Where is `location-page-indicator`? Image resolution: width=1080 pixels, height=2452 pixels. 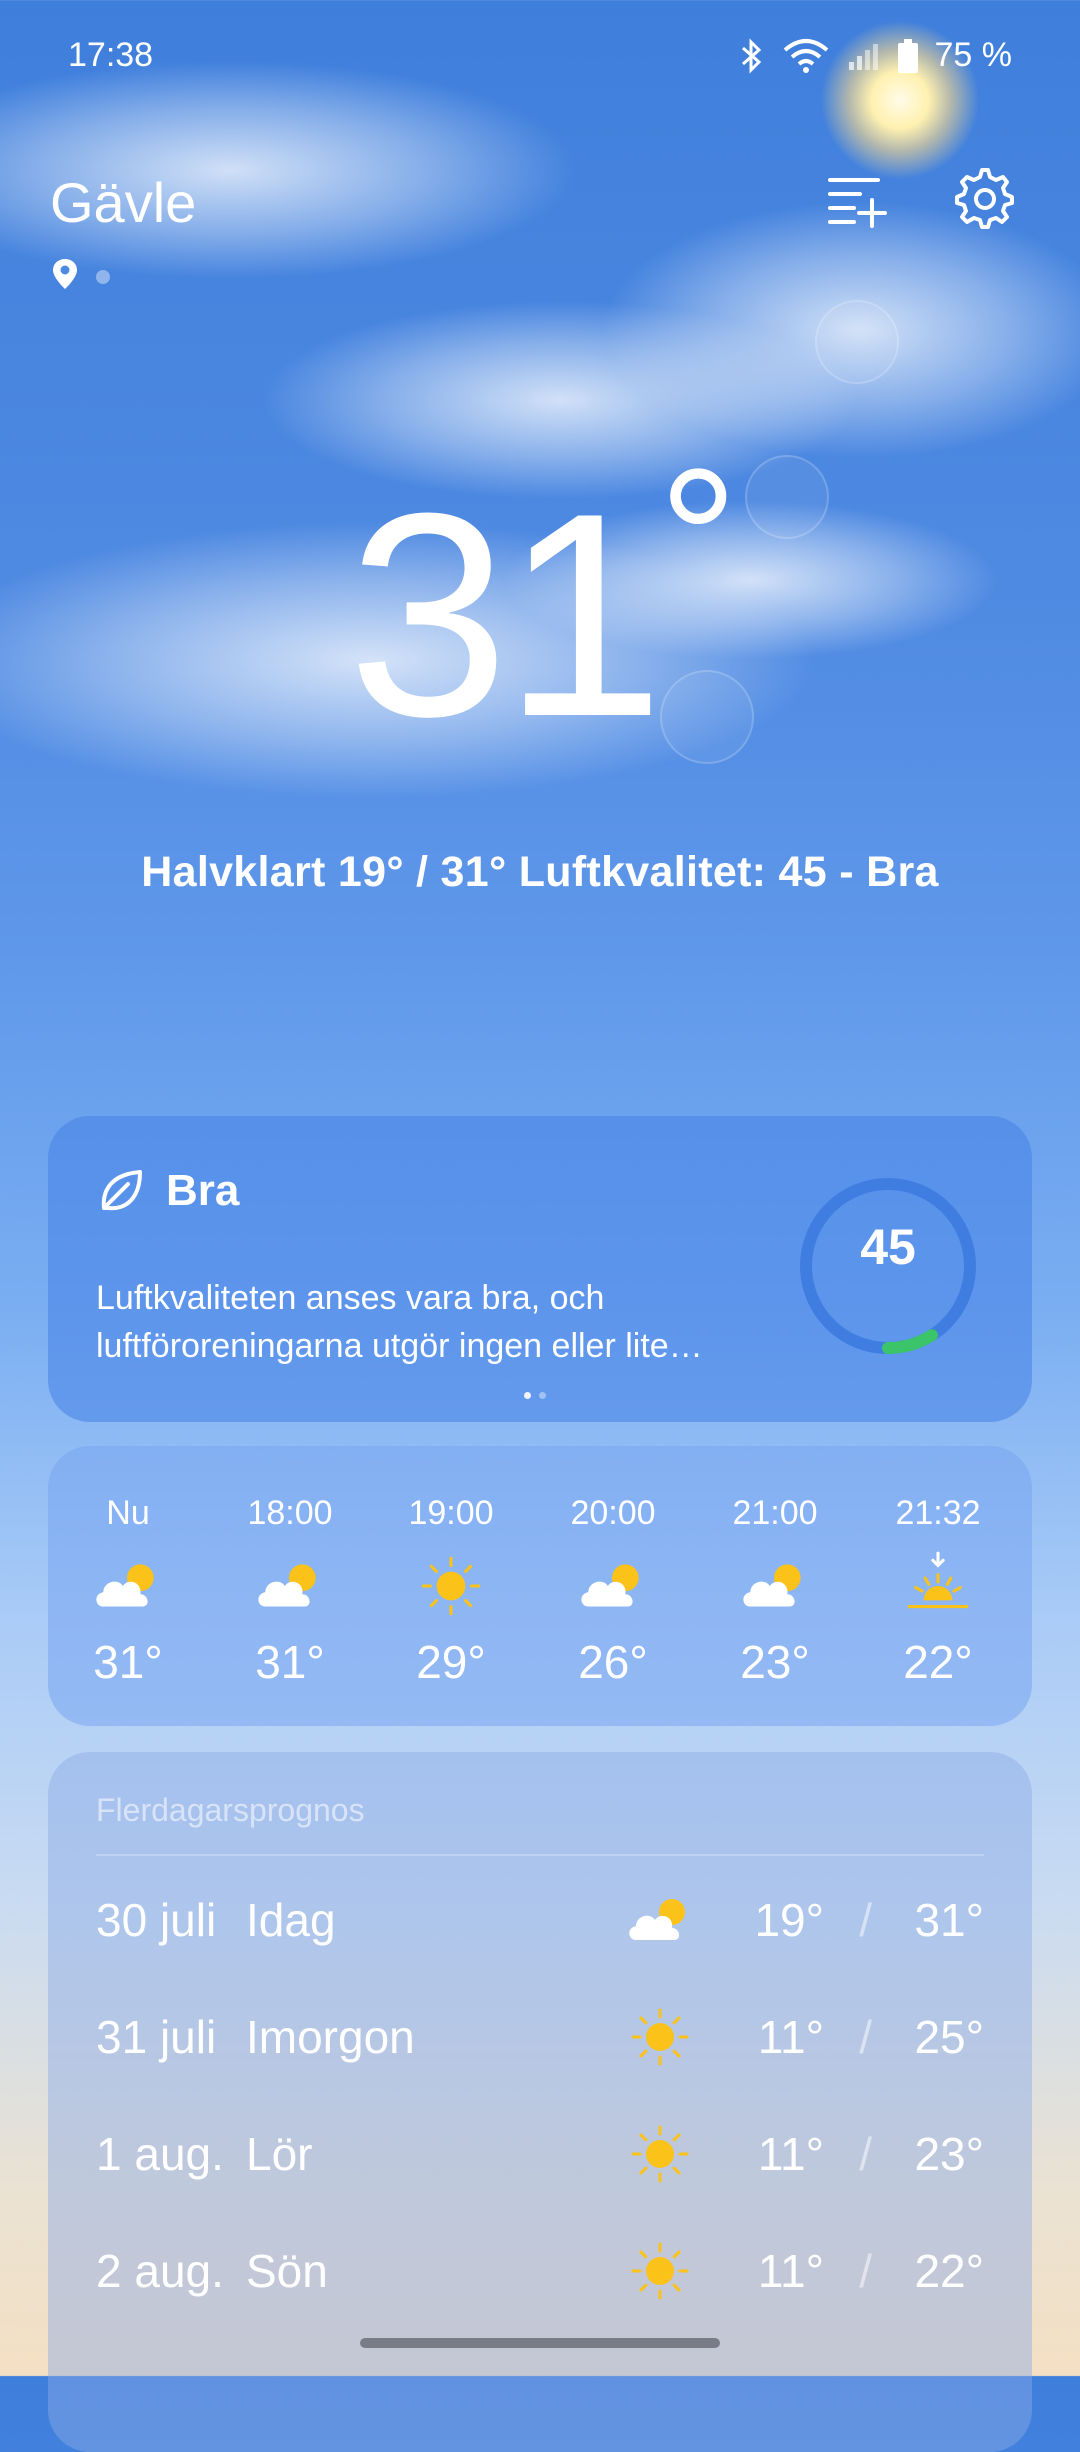 location-page-indicator is located at coordinates (81, 276).